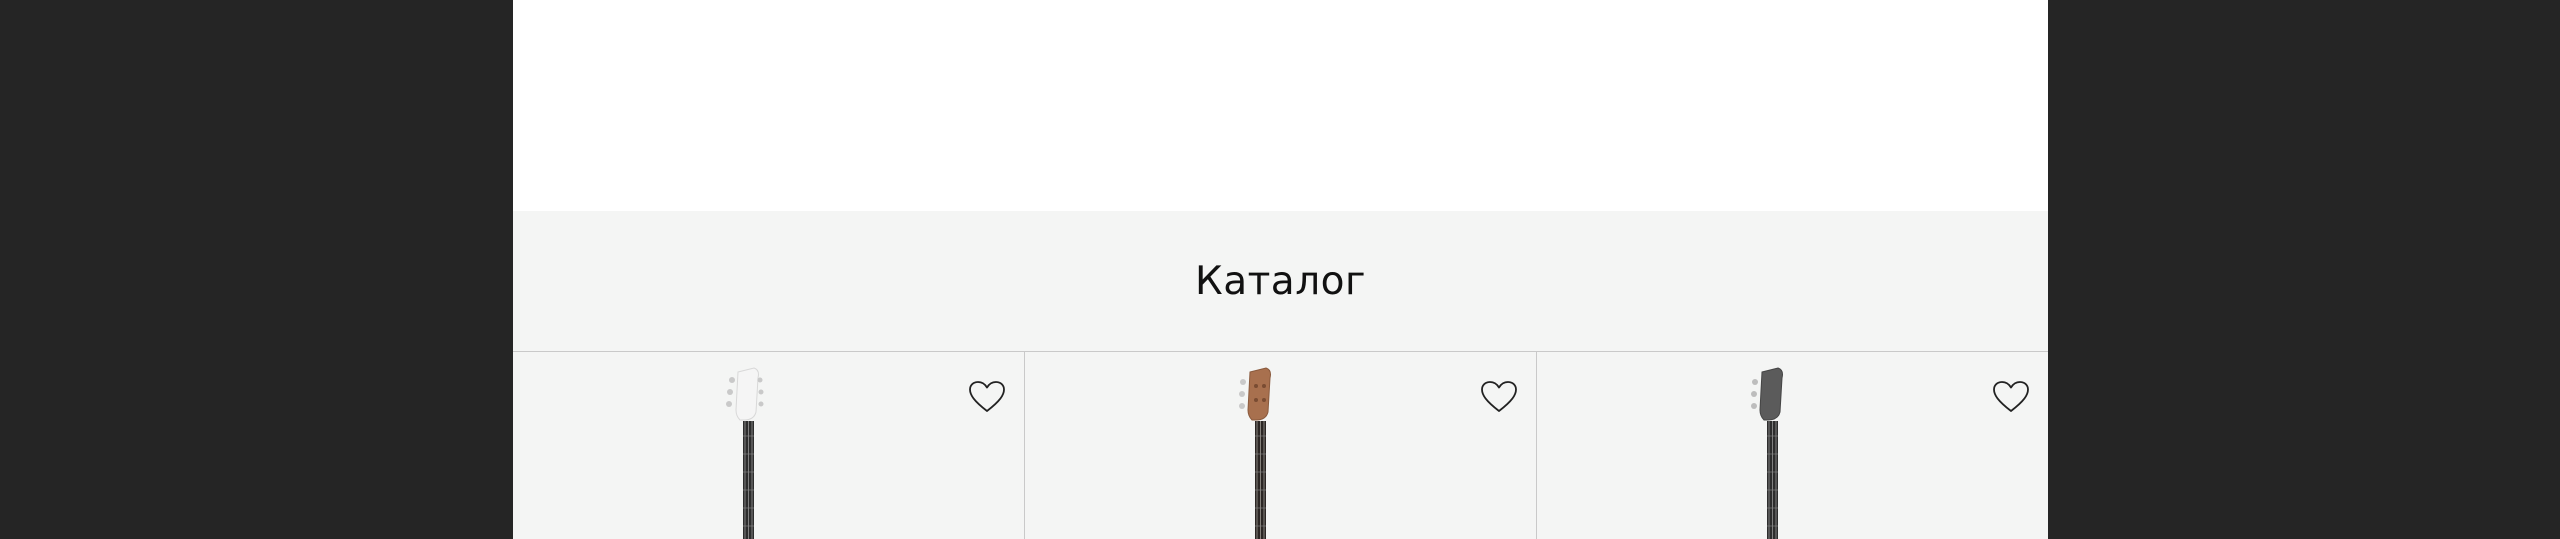  Describe the element at coordinates (1772, 452) in the screenshot. I see `product-image-gray-guitar` at that location.